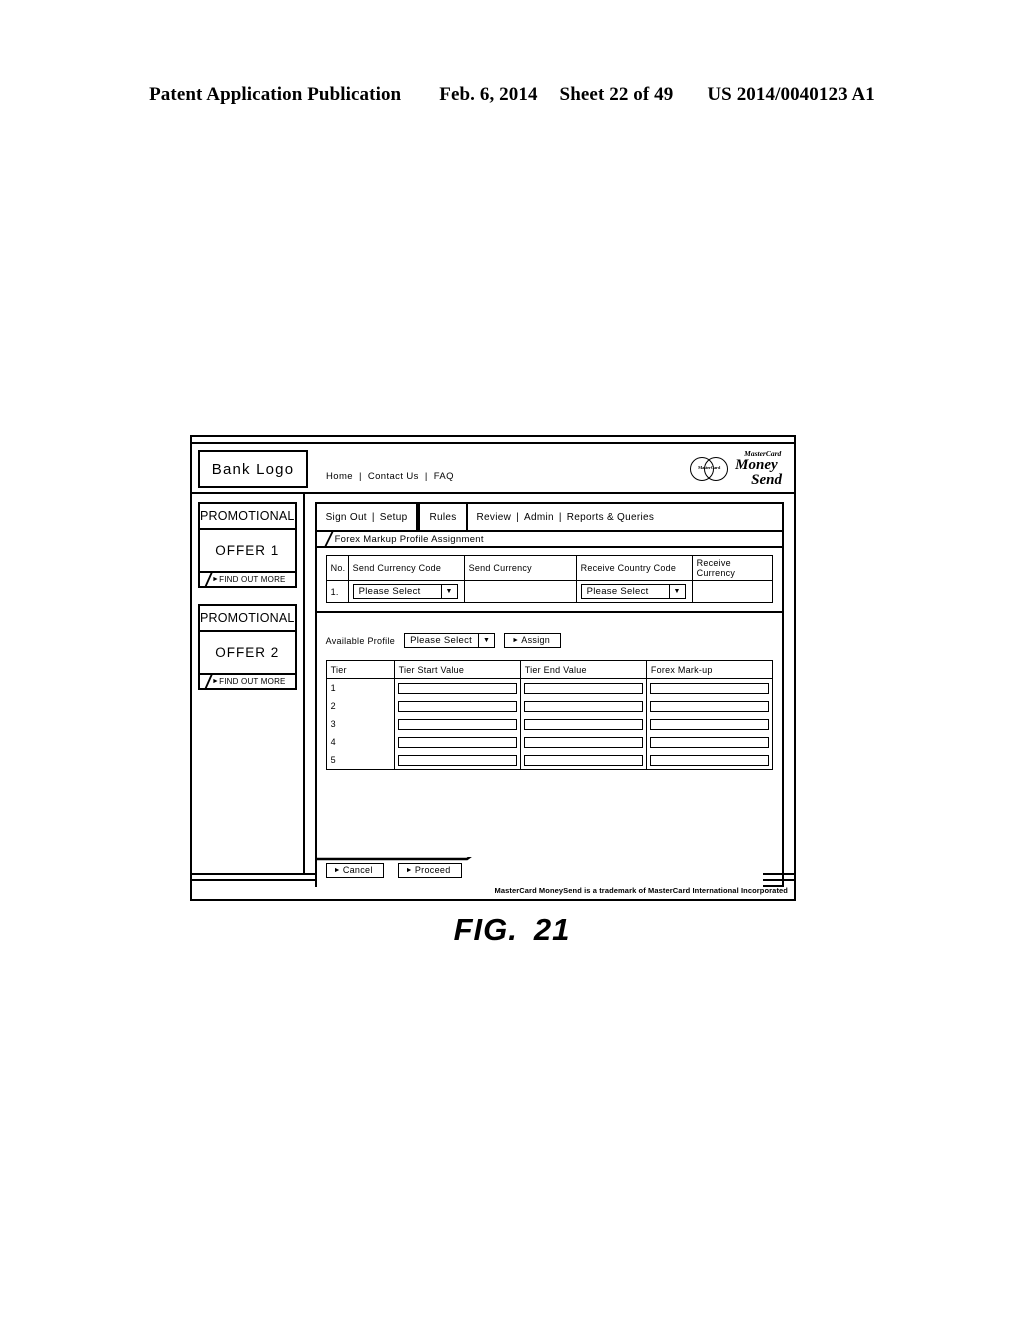  What do you see at coordinates (337, 568) in the screenshot?
I see `col-header-no: No.` at bounding box center [337, 568].